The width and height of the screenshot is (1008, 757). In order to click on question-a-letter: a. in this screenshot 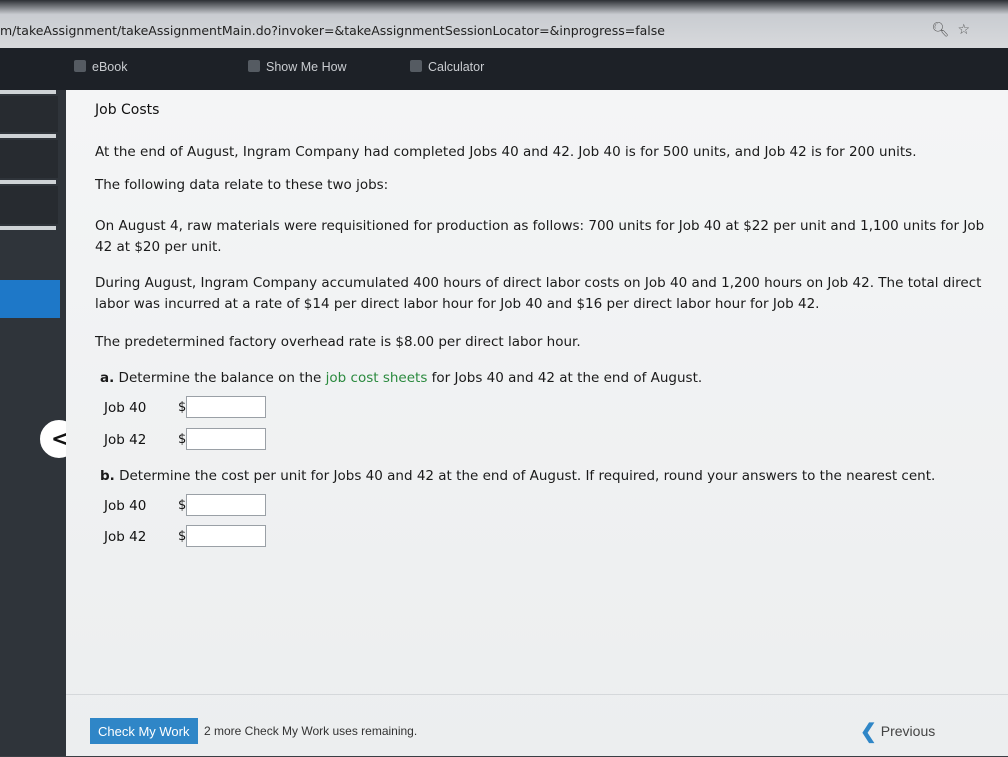, I will do `click(107, 378)`.